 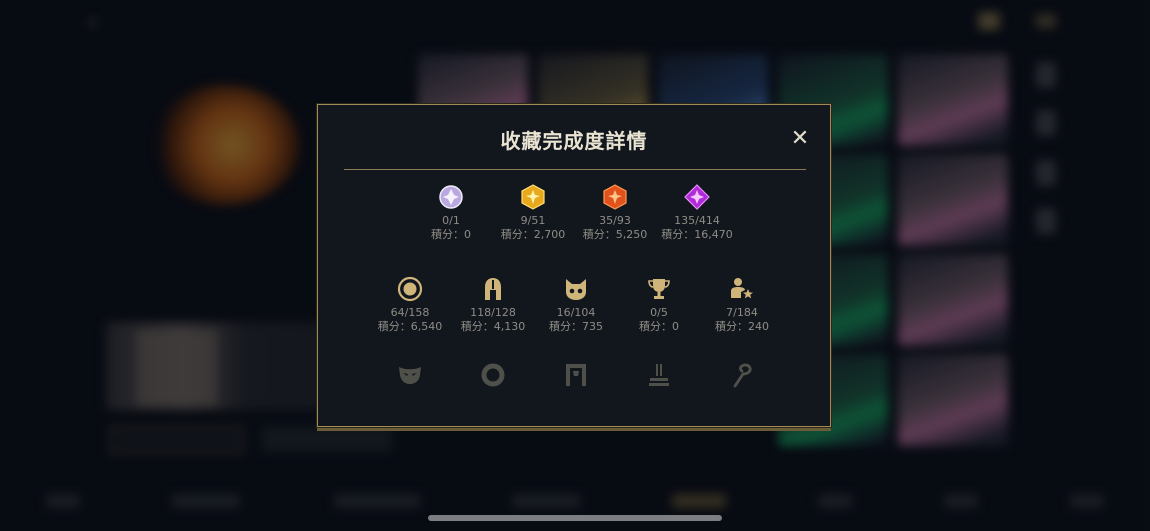 What do you see at coordinates (493, 289) in the screenshot?
I see `helmet-icon` at bounding box center [493, 289].